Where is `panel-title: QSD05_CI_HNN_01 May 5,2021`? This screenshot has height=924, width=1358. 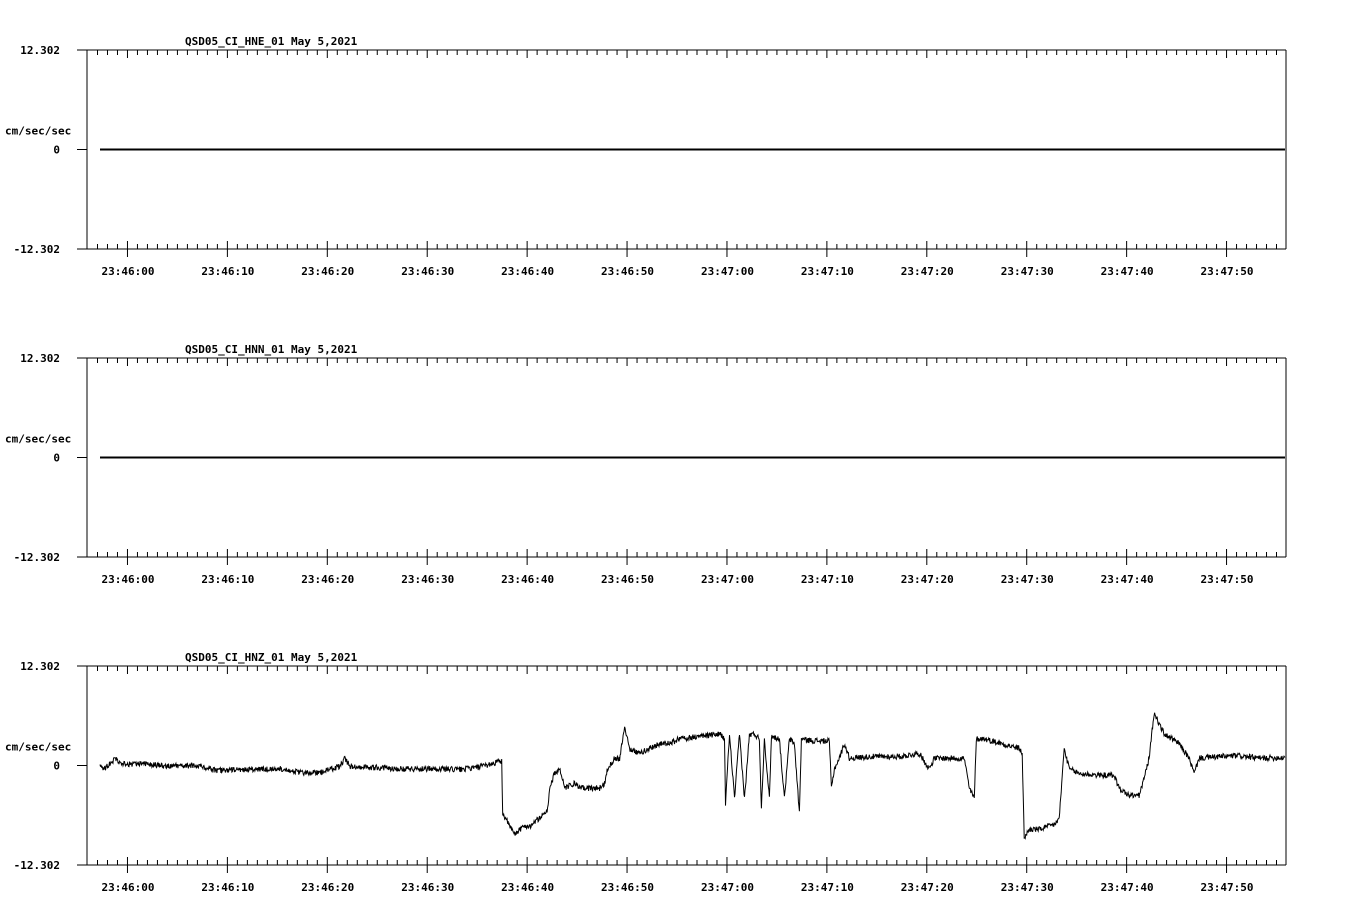 panel-title: QSD05_CI_HNN_01 May 5,2021 is located at coordinates (271, 349).